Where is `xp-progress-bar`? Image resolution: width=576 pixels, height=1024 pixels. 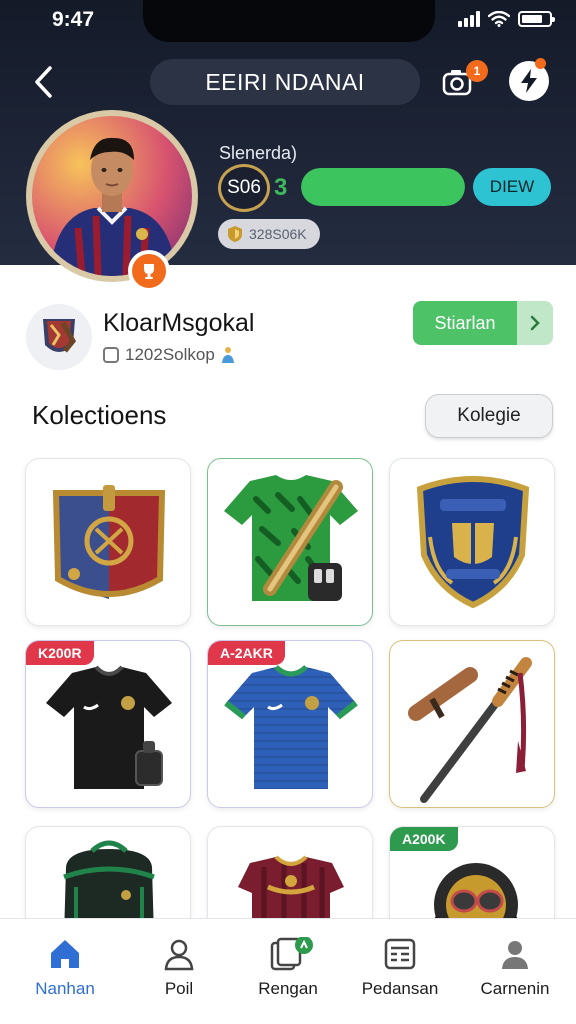
xp-progress-bar is located at coordinates (383, 187).